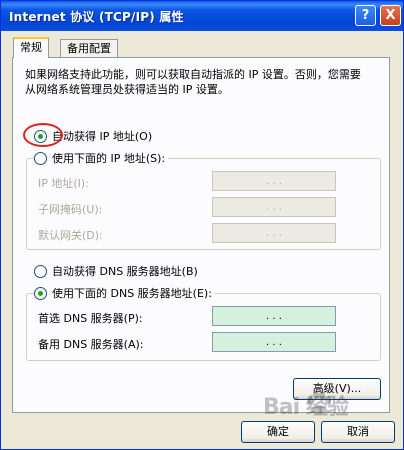  Describe the element at coordinates (40, 293) in the screenshot. I see `manual-dns-radio` at that location.